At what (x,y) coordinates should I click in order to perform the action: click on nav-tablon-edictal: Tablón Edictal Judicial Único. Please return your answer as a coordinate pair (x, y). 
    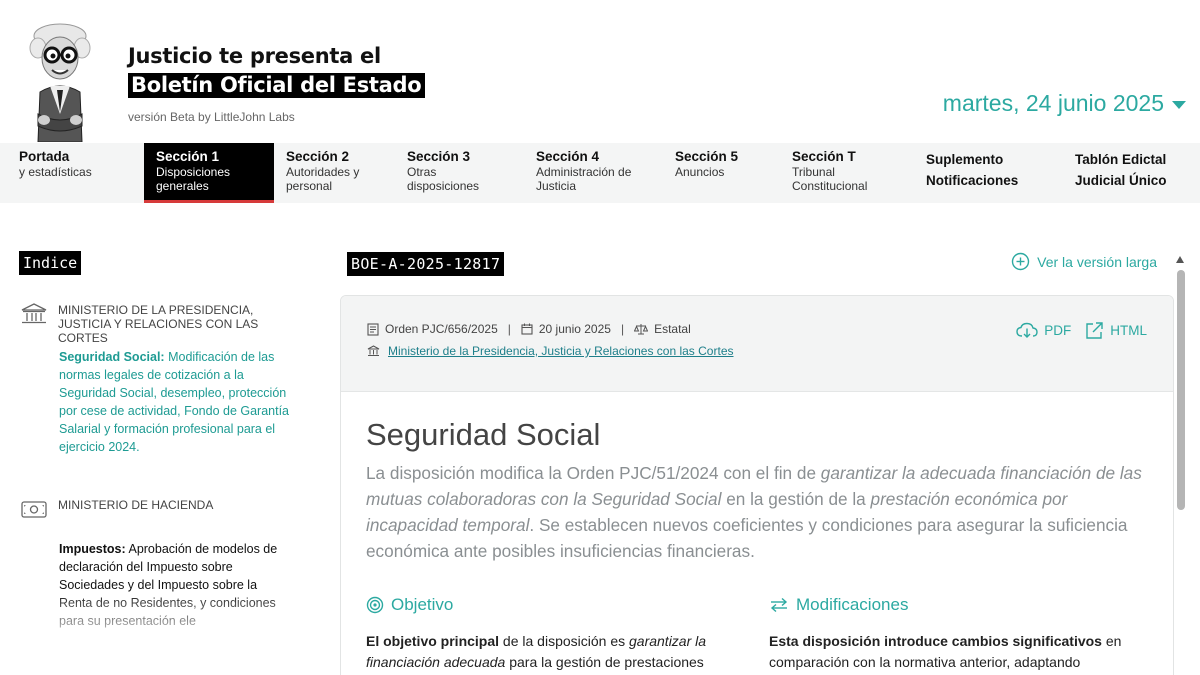
    Looking at the image, I should click on (1130, 173).